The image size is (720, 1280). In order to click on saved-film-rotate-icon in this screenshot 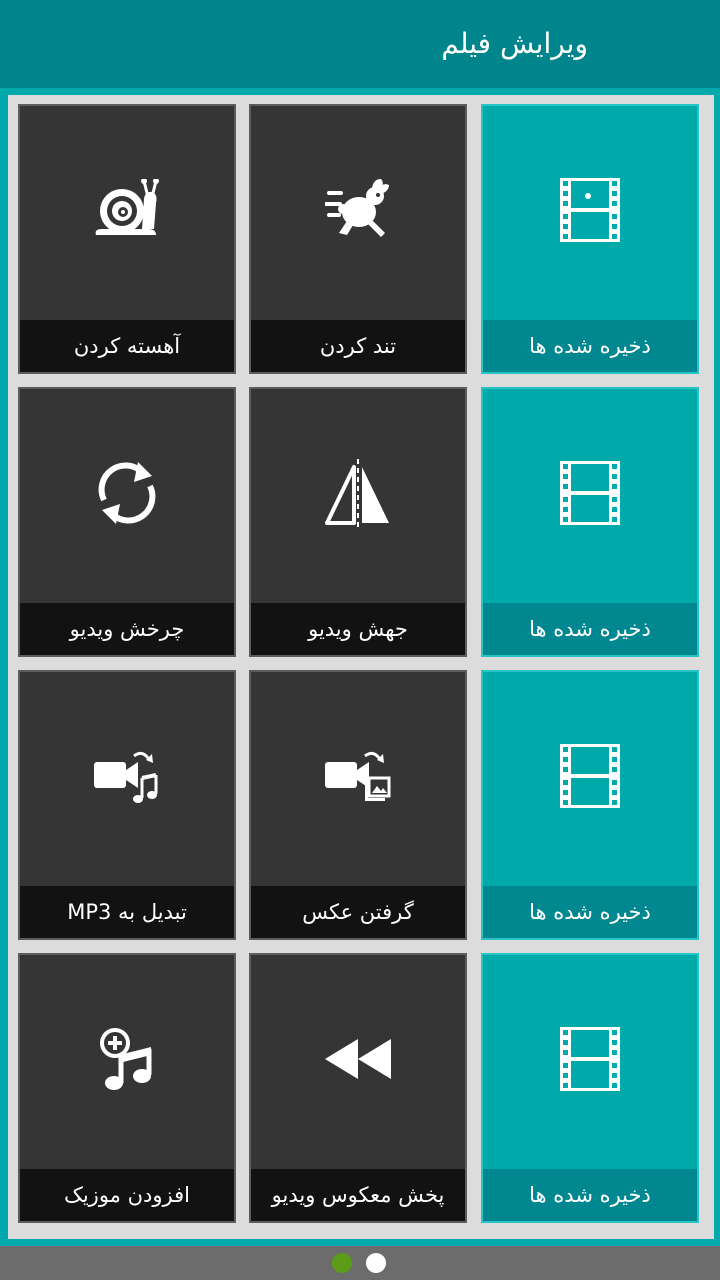, I will do `click(590, 495)`.